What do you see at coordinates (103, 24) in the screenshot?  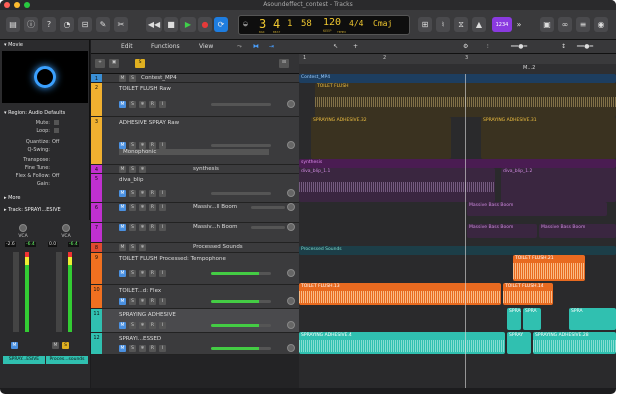 I see `editors-button: ✎` at bounding box center [103, 24].